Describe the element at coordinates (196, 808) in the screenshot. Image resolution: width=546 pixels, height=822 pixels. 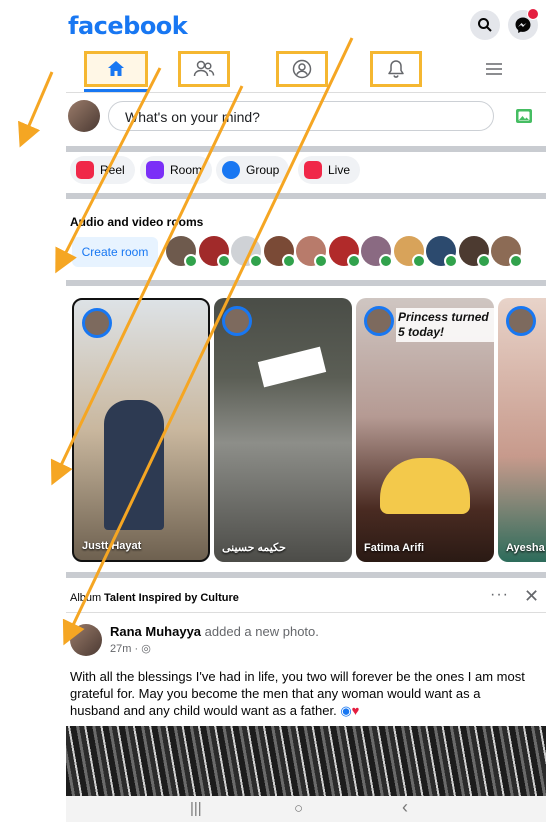
I see `recents-button: |||` at that location.